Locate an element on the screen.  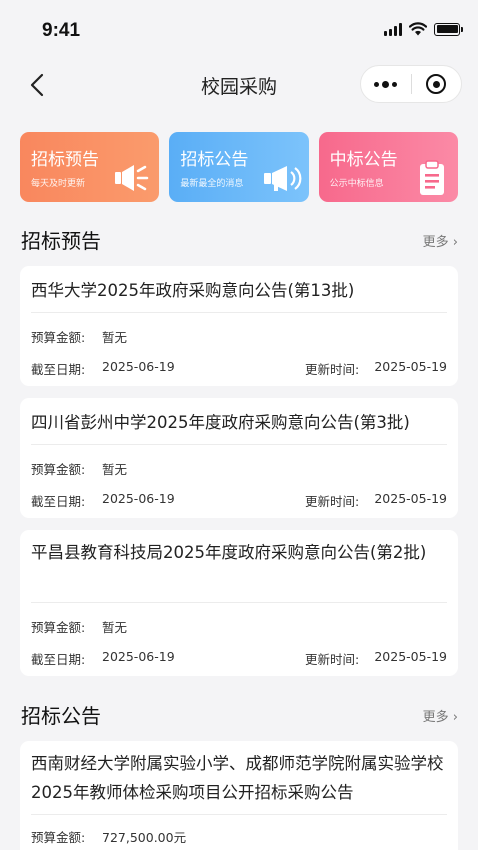
battery-icon is located at coordinates (448, 29).